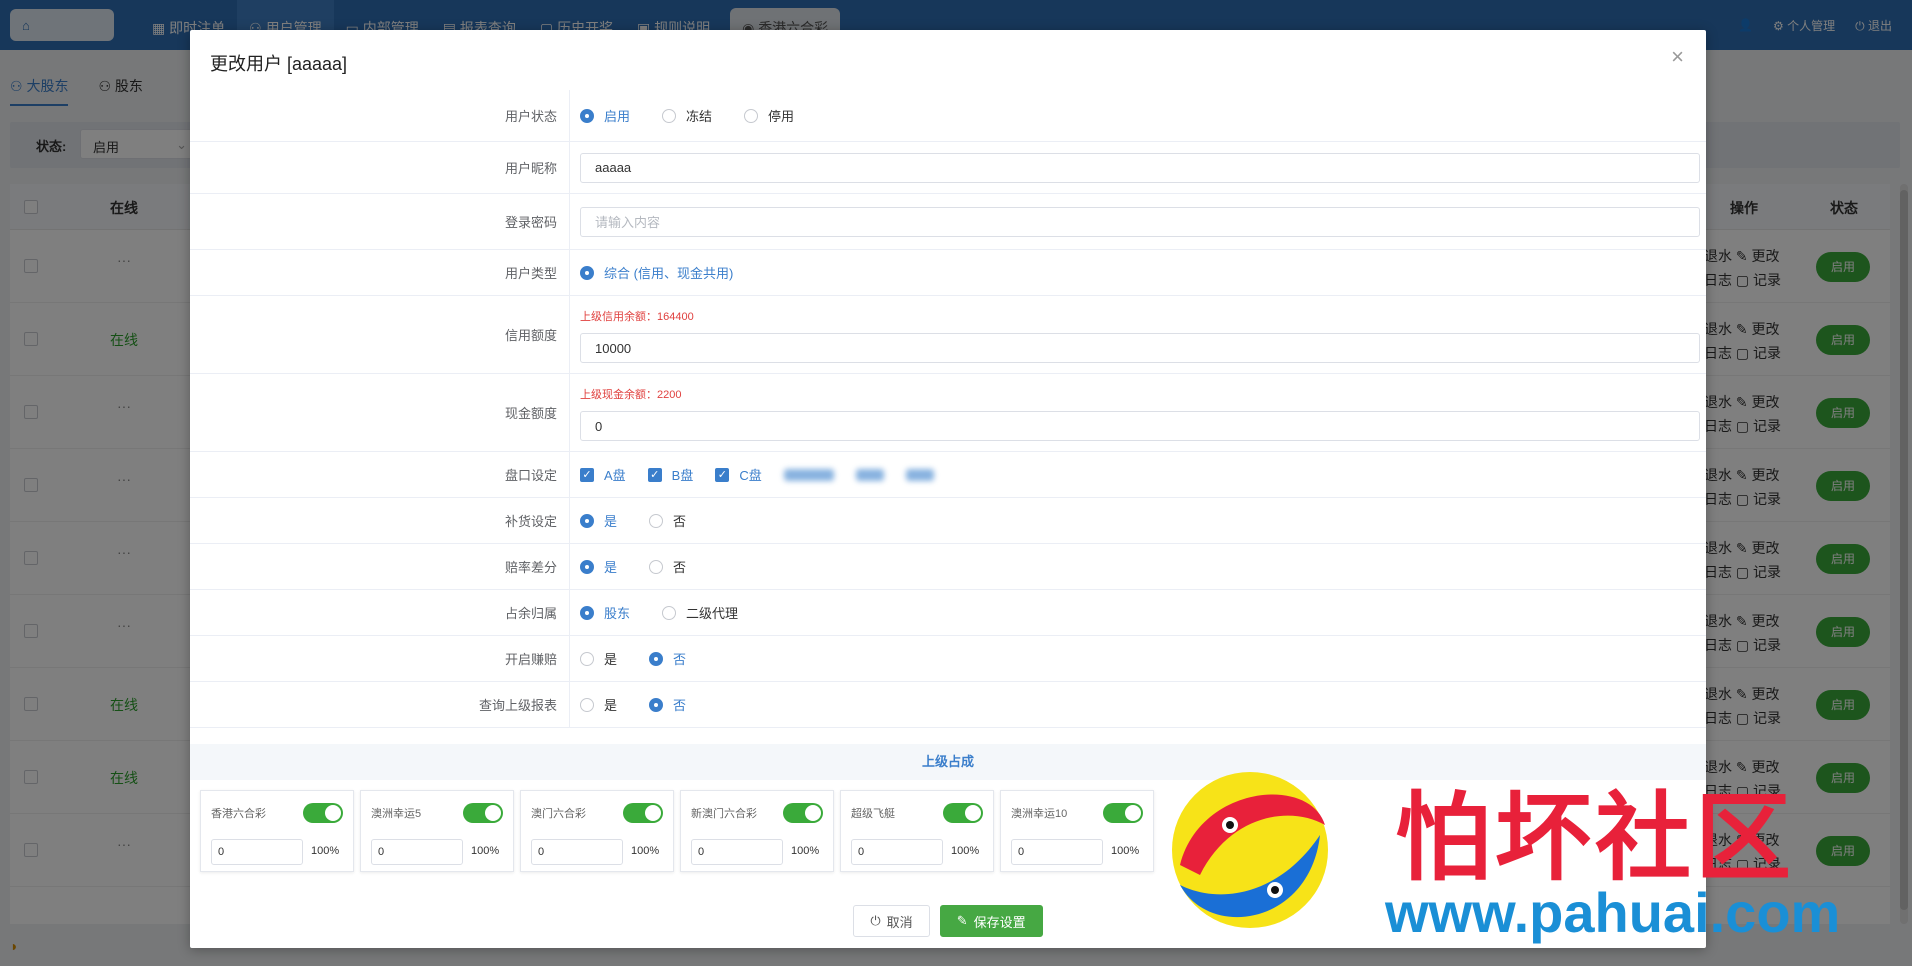 This screenshot has height=966, width=1912. I want to click on radio-query-report-no: 否, so click(667, 704).